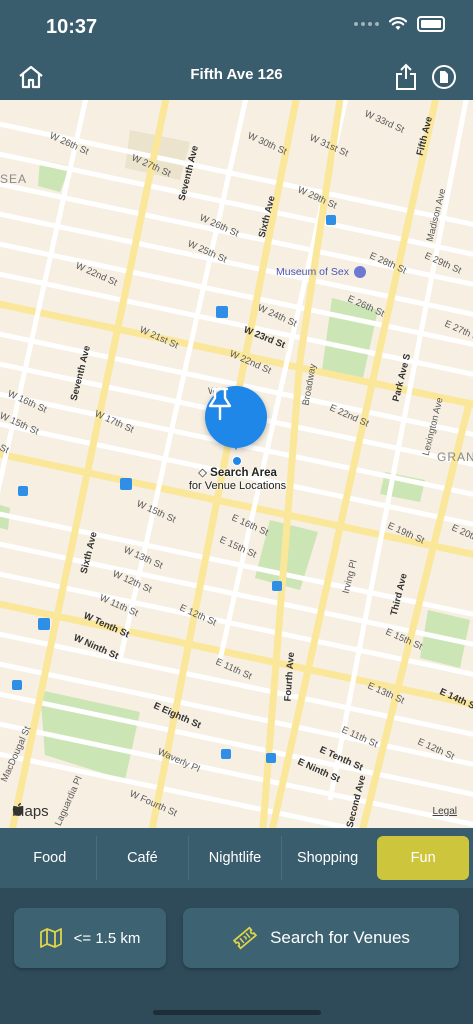 Image resolution: width=473 pixels, height=1024 pixels. What do you see at coordinates (243, 473) in the screenshot?
I see `pin-label-title: Search Area` at bounding box center [243, 473].